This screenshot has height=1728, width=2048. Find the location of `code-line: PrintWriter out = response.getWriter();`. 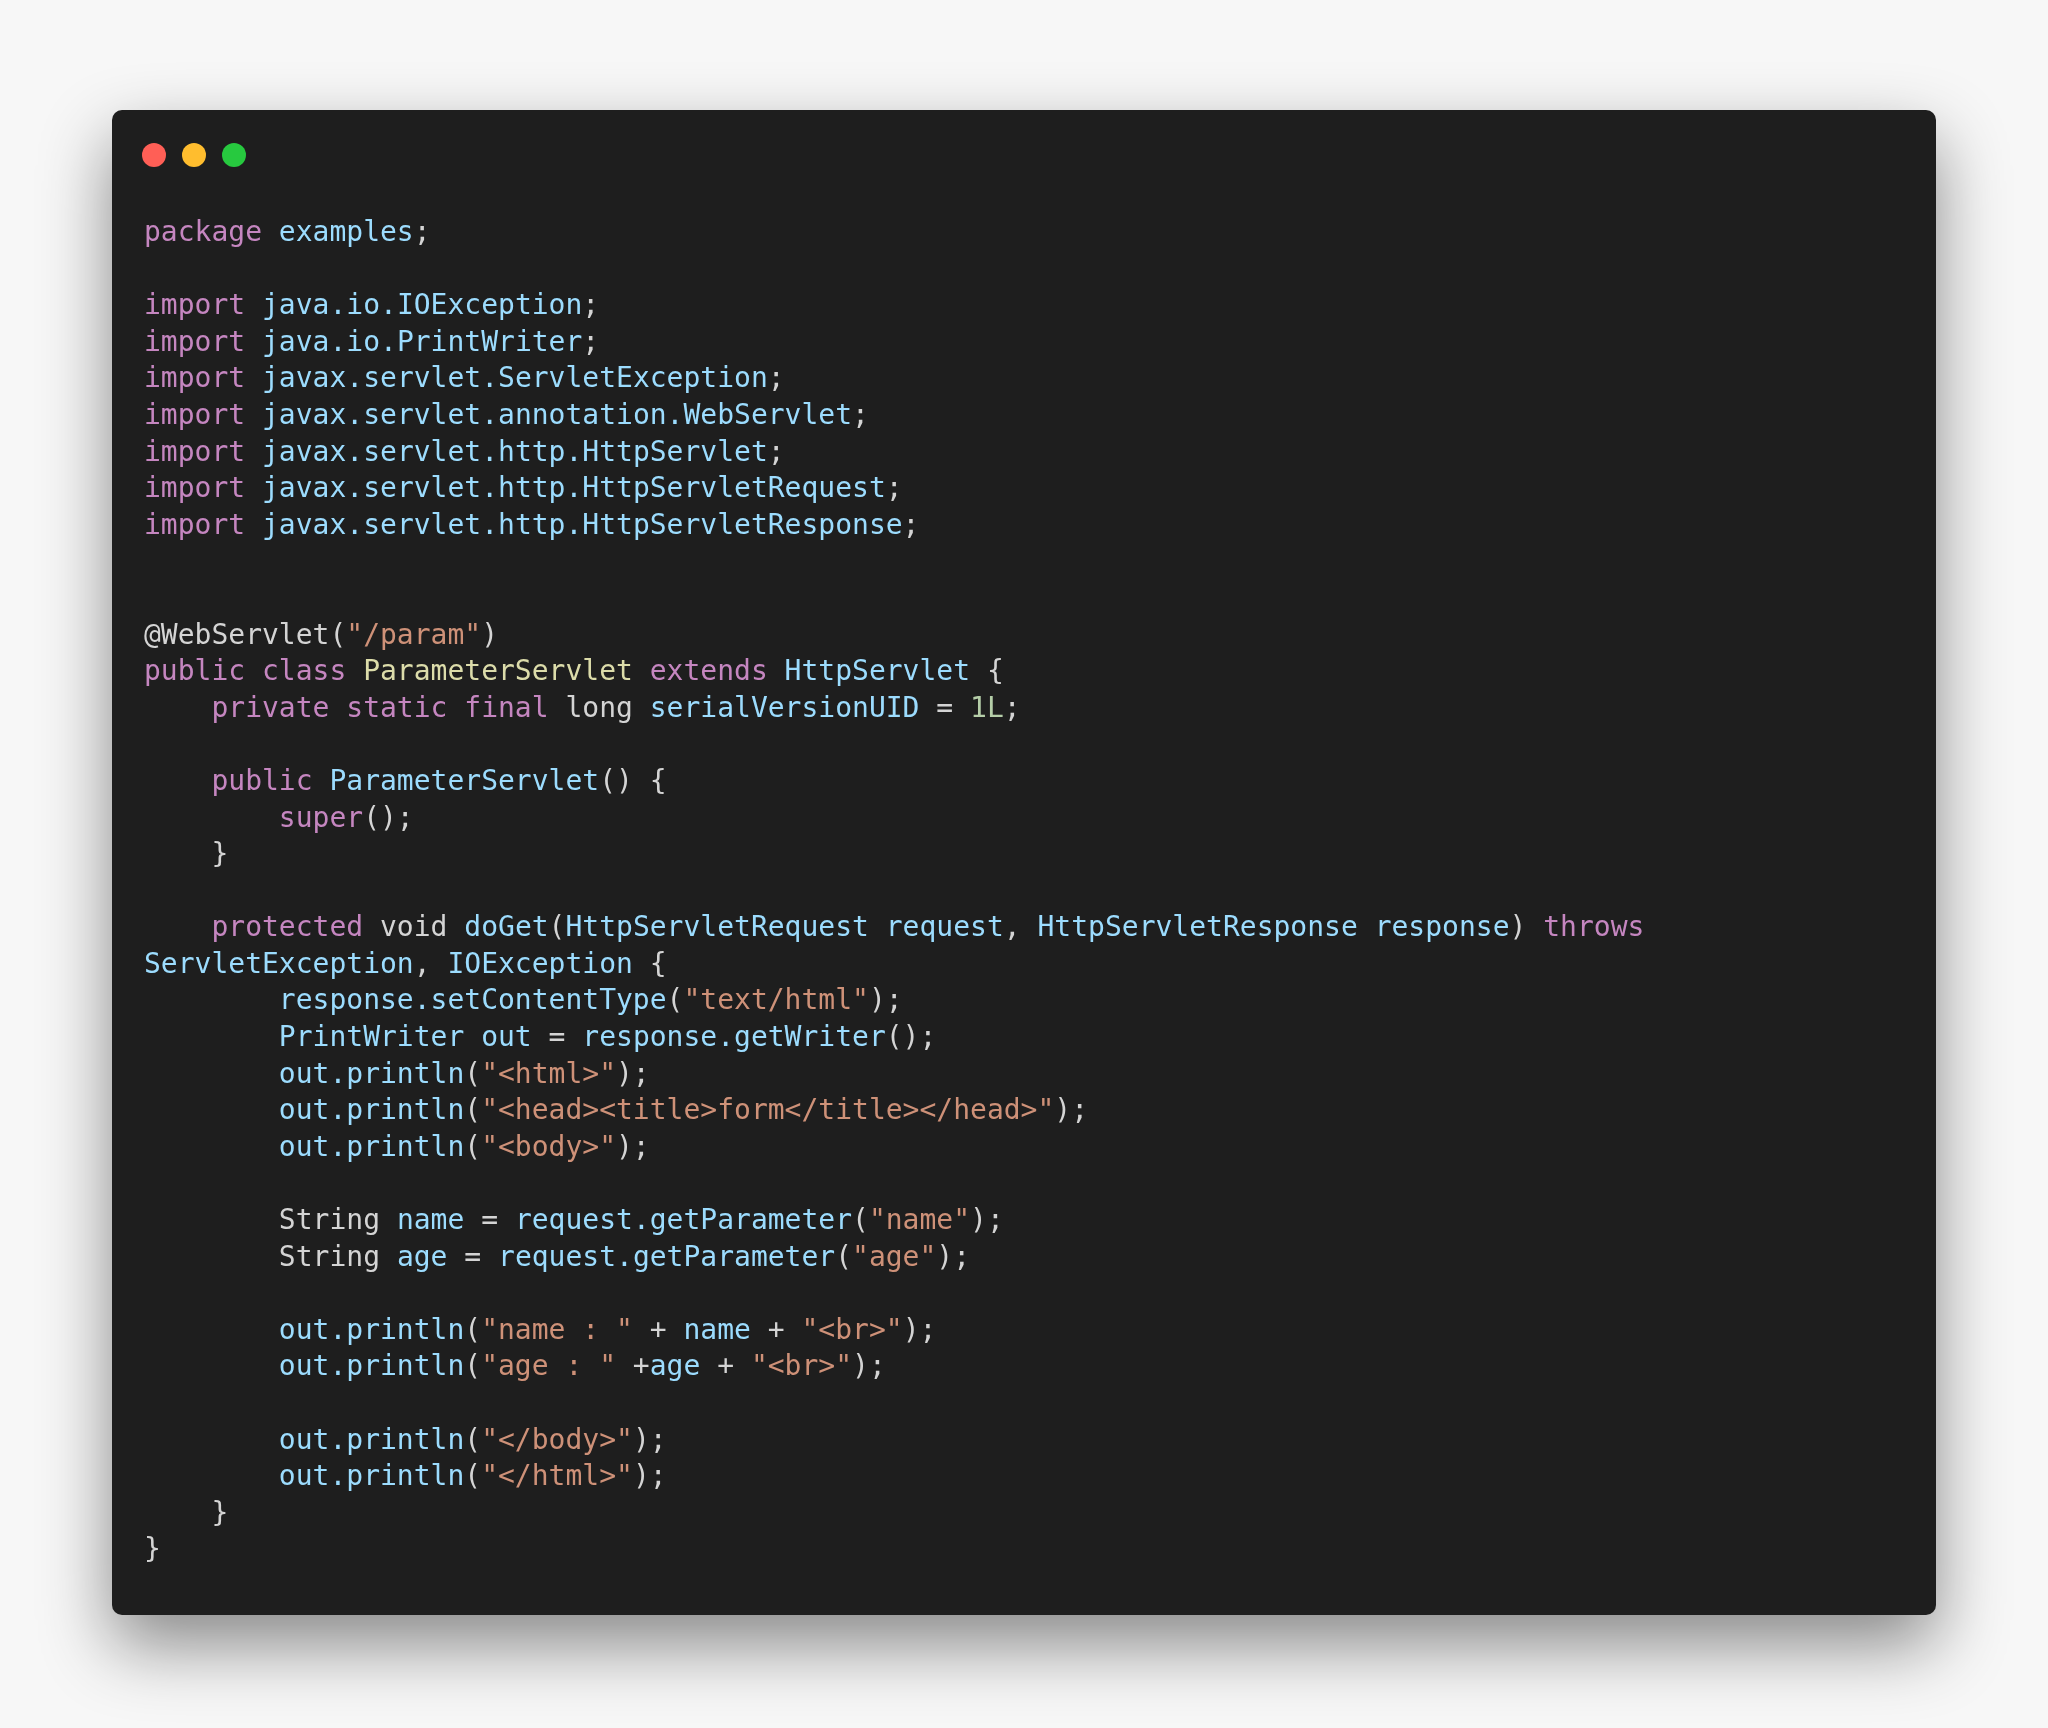

code-line: PrintWriter out = response.getWriter(); is located at coordinates (607, 1037).